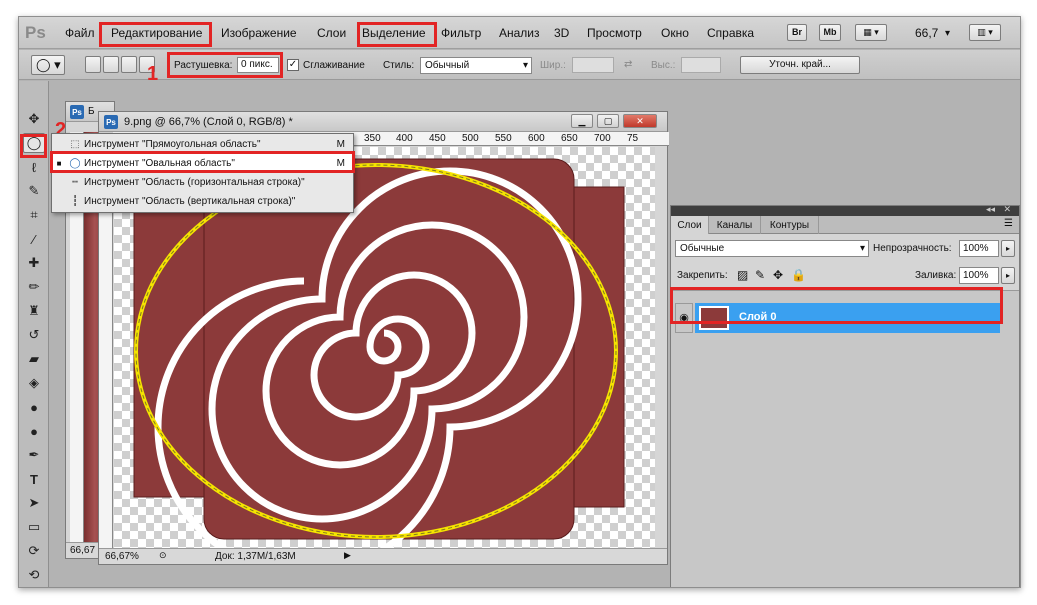  Describe the element at coordinates (1008, 275) in the screenshot. I see `fill-slider-button: ▸` at that location.